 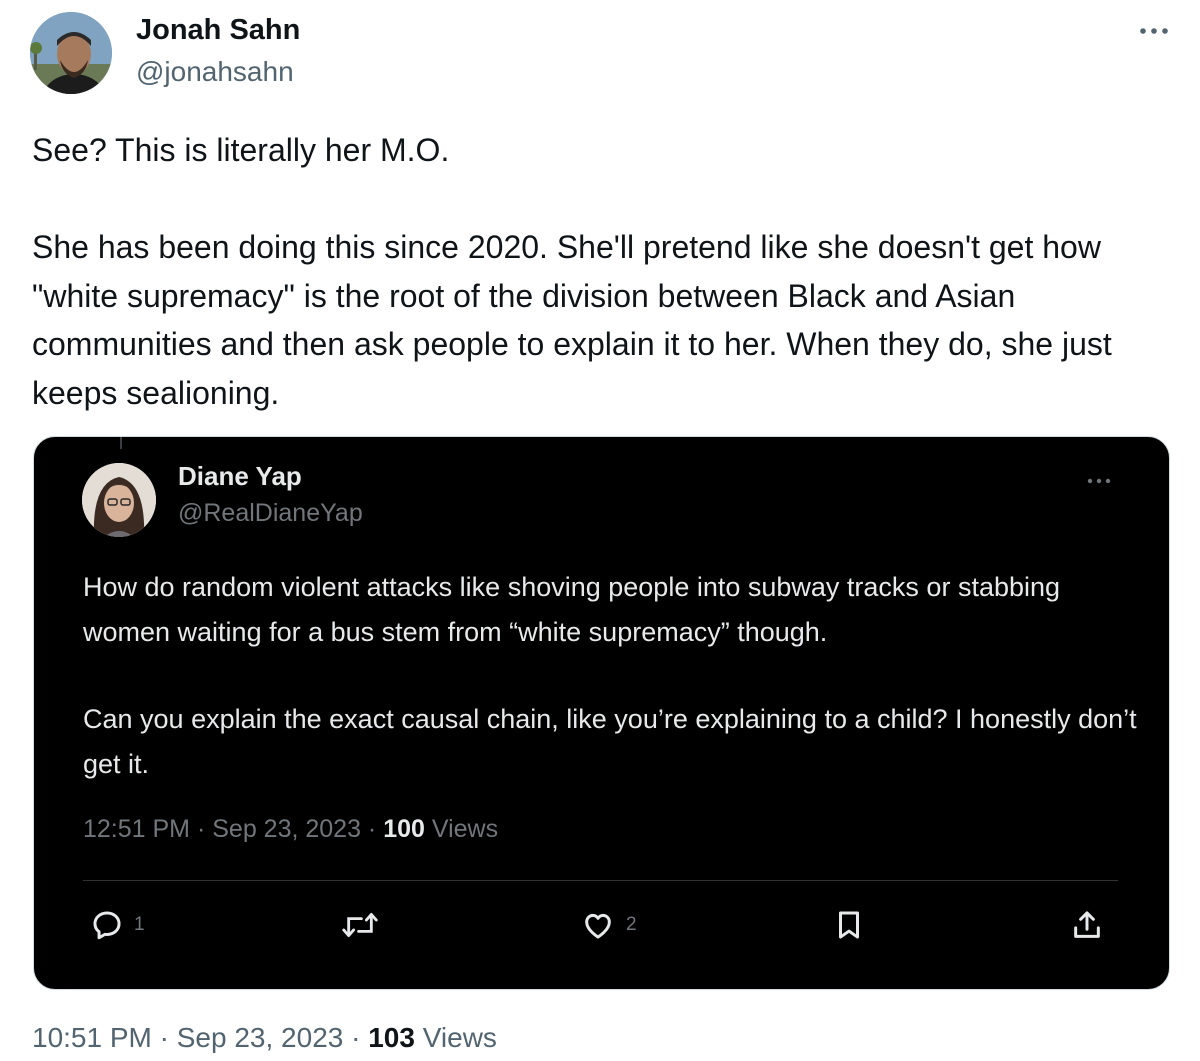 What do you see at coordinates (600, 880) in the screenshot?
I see `divider` at bounding box center [600, 880].